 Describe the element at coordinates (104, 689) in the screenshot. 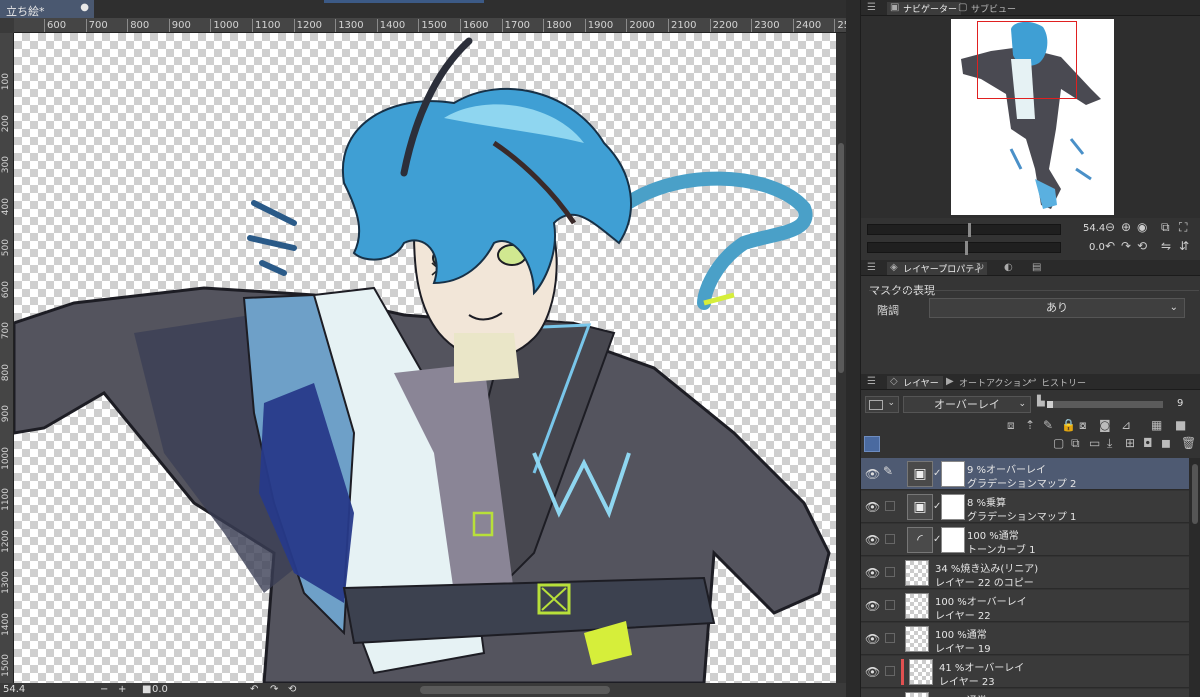

I see `zoom-out-button: −` at that location.